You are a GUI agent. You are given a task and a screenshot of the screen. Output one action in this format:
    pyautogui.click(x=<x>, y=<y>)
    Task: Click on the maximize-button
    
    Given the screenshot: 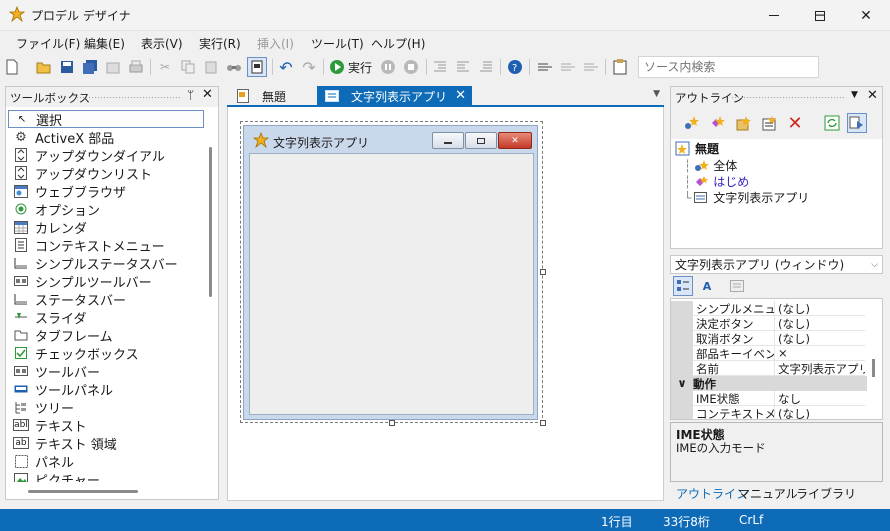 What is the action you would take?
    pyautogui.click(x=820, y=15)
    